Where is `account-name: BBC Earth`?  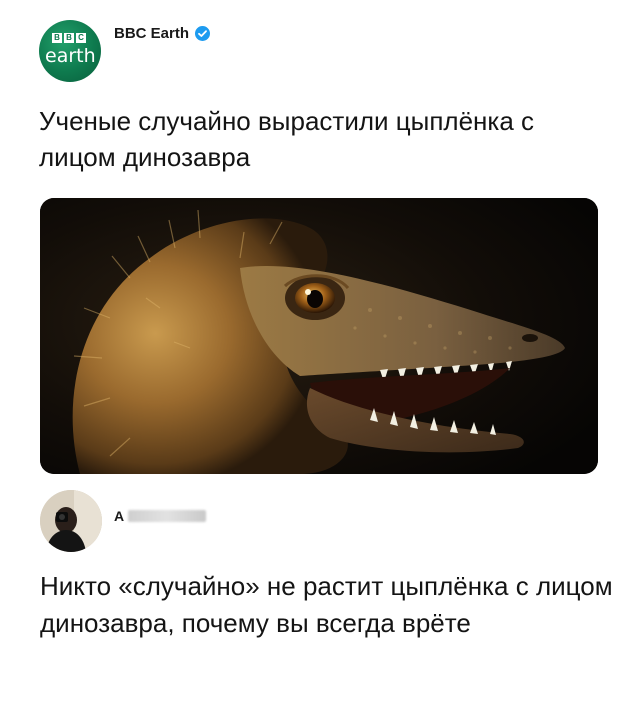
account-name: BBC Earth is located at coordinates (151, 33).